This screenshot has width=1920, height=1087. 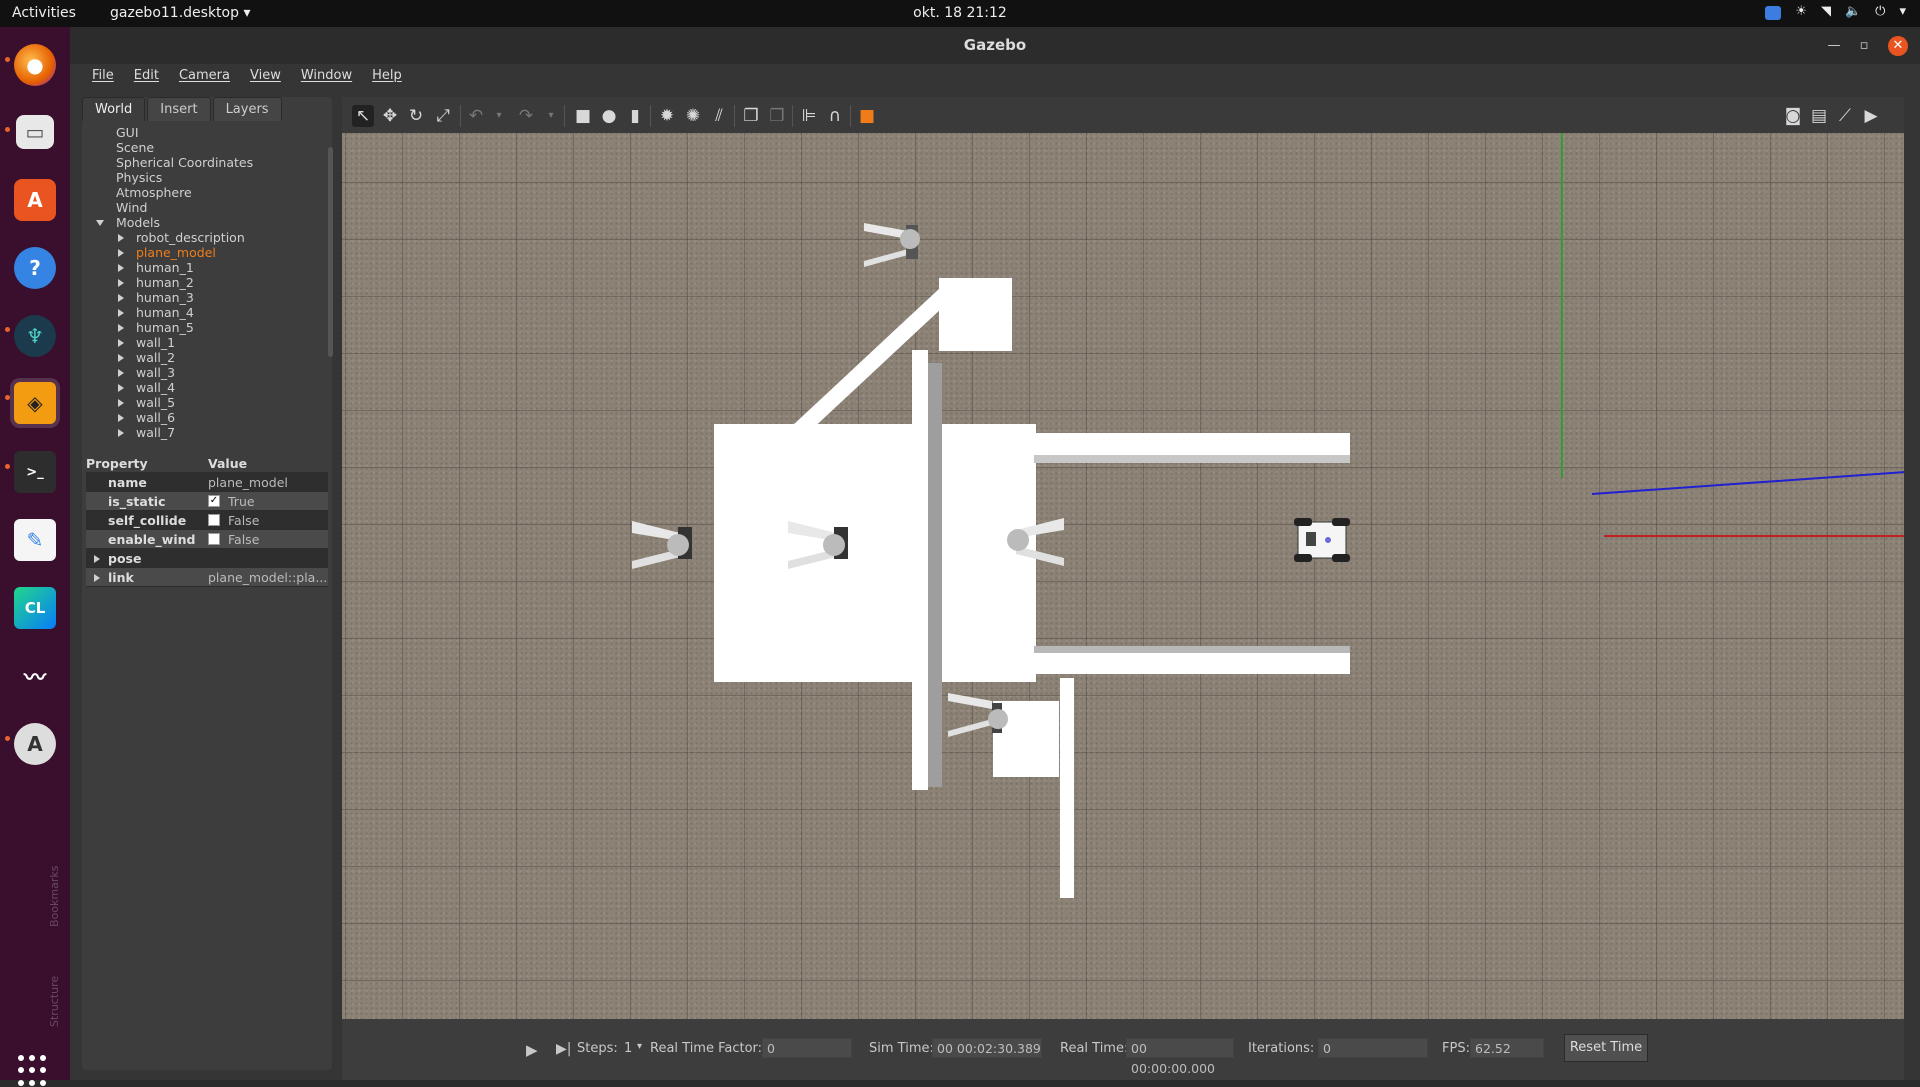 What do you see at coordinates (207, 520) in the screenshot?
I see `property-row-self-collide: self_collide False` at bounding box center [207, 520].